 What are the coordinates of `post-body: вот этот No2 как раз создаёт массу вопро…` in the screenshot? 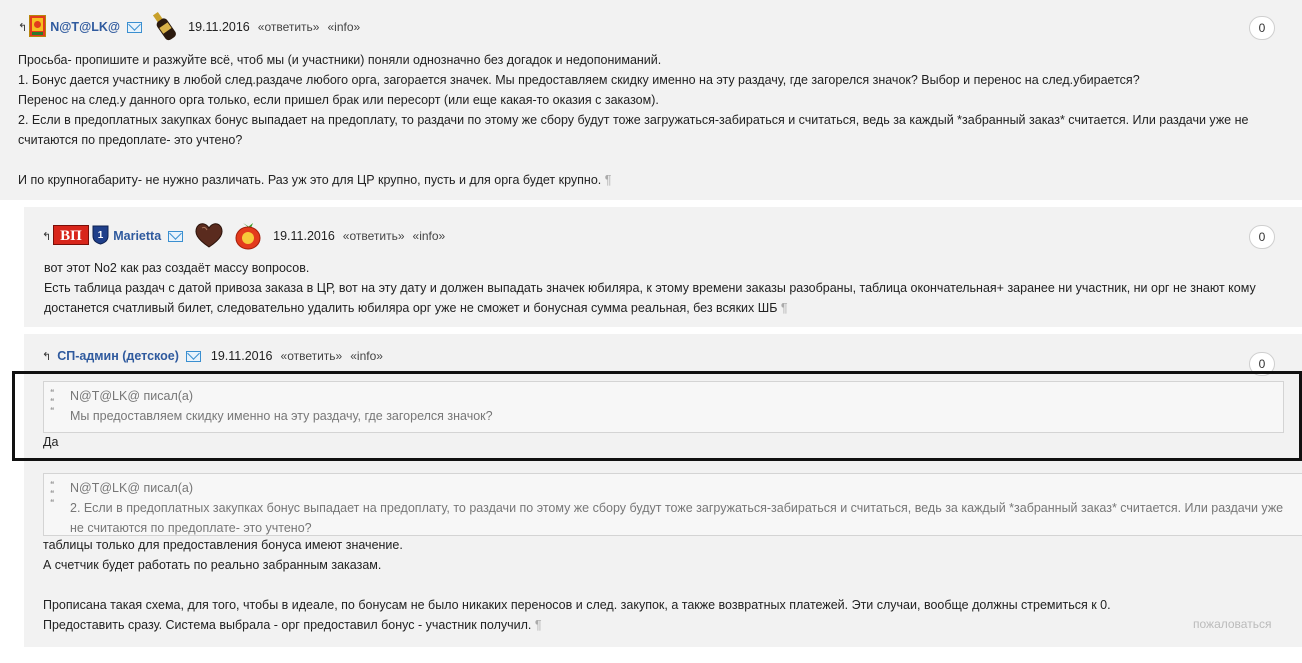 It's located at (669, 288).